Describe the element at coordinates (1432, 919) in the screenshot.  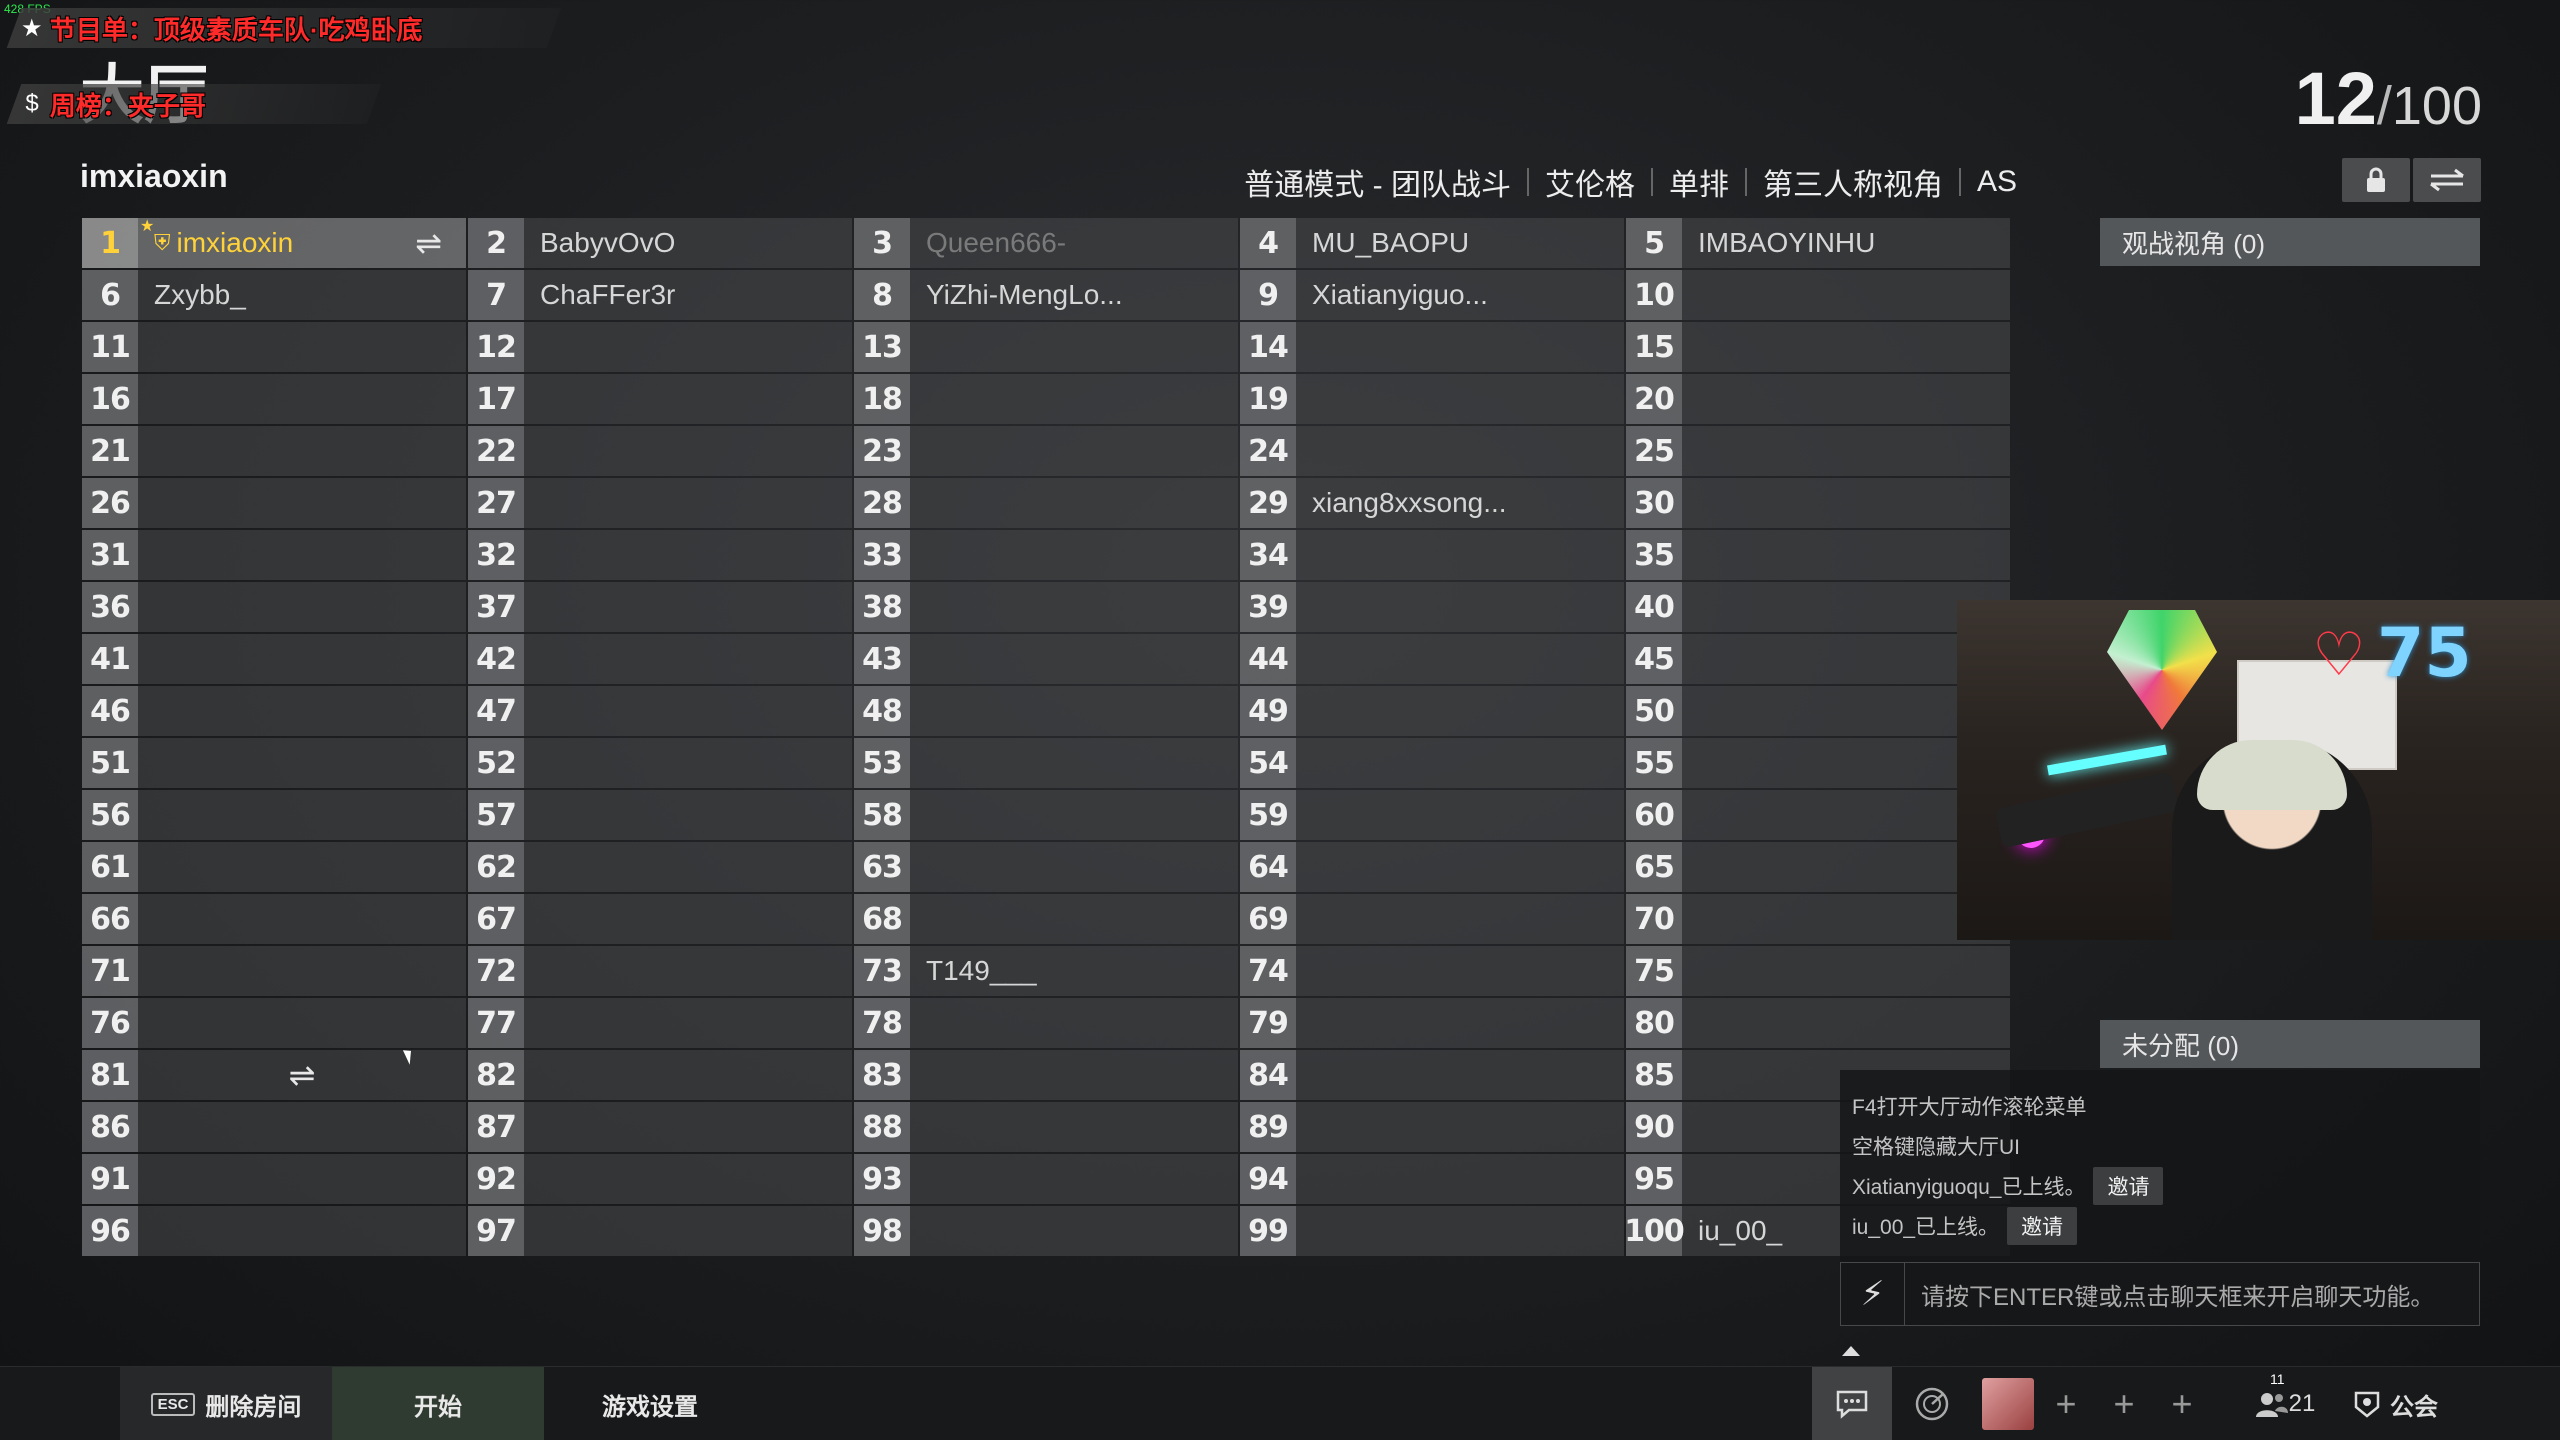
I see `player-slot: 69` at that location.